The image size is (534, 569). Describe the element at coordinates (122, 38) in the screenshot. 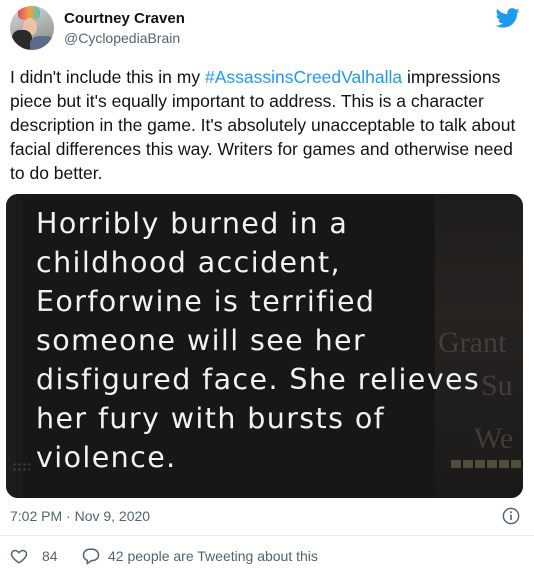

I see `author-handle: @CyclopediaBrain` at that location.